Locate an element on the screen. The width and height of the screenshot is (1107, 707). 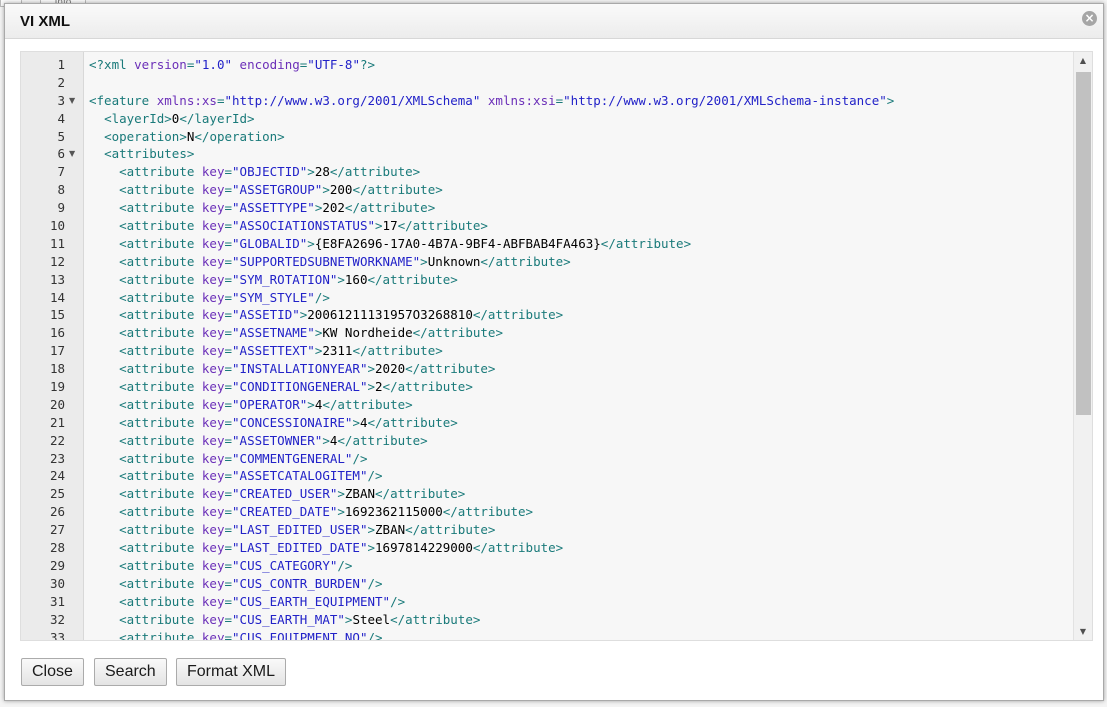
scroll-up-icon: ▲ is located at coordinates (1083, 60).